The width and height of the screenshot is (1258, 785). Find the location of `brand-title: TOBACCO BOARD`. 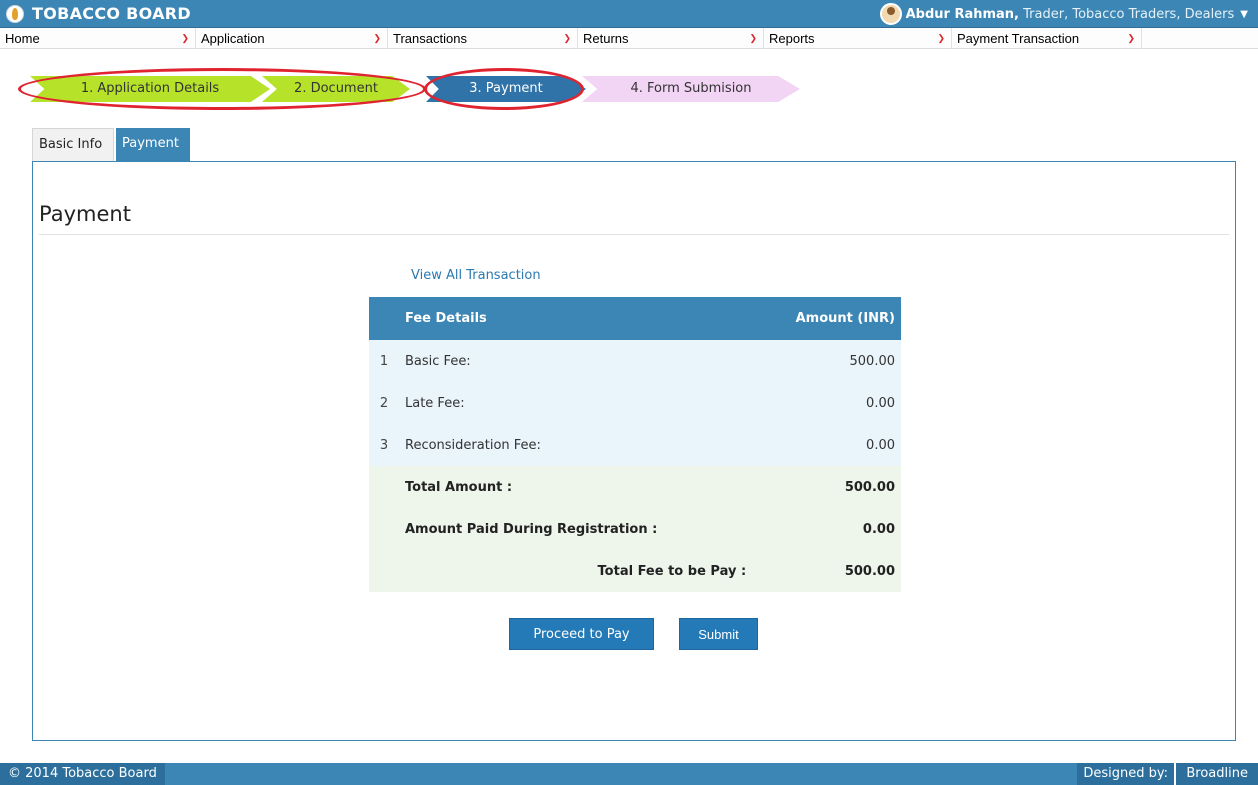

brand-title: TOBACCO BOARD is located at coordinates (112, 13).